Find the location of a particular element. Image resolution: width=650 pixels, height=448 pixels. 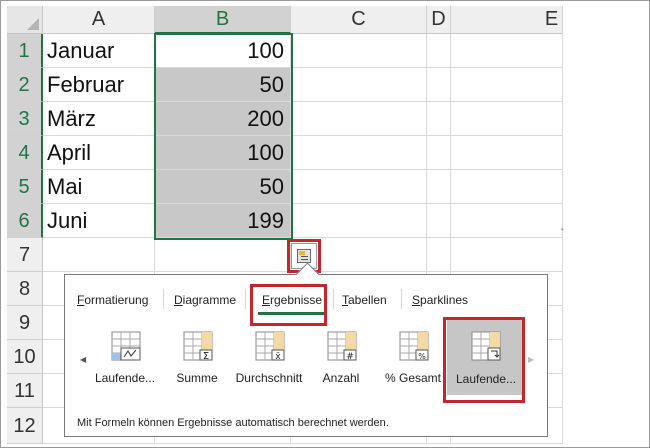

row-header-3: 3 is located at coordinates (25, 119).